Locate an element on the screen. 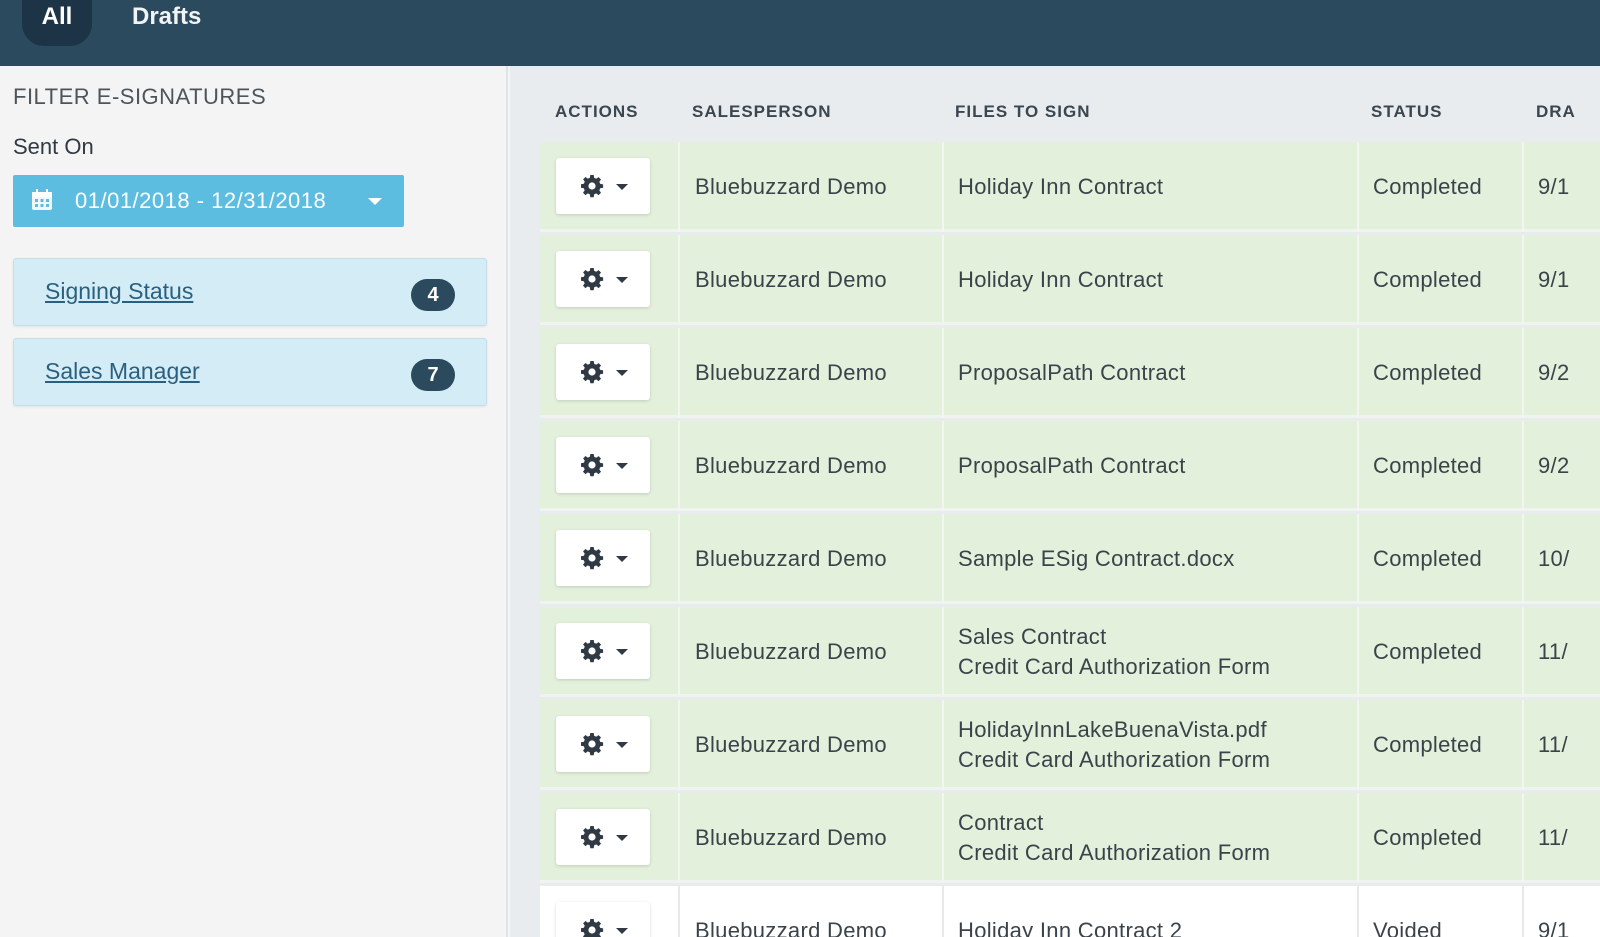  filter-signing-status: Signing Status 4 is located at coordinates (250, 292).